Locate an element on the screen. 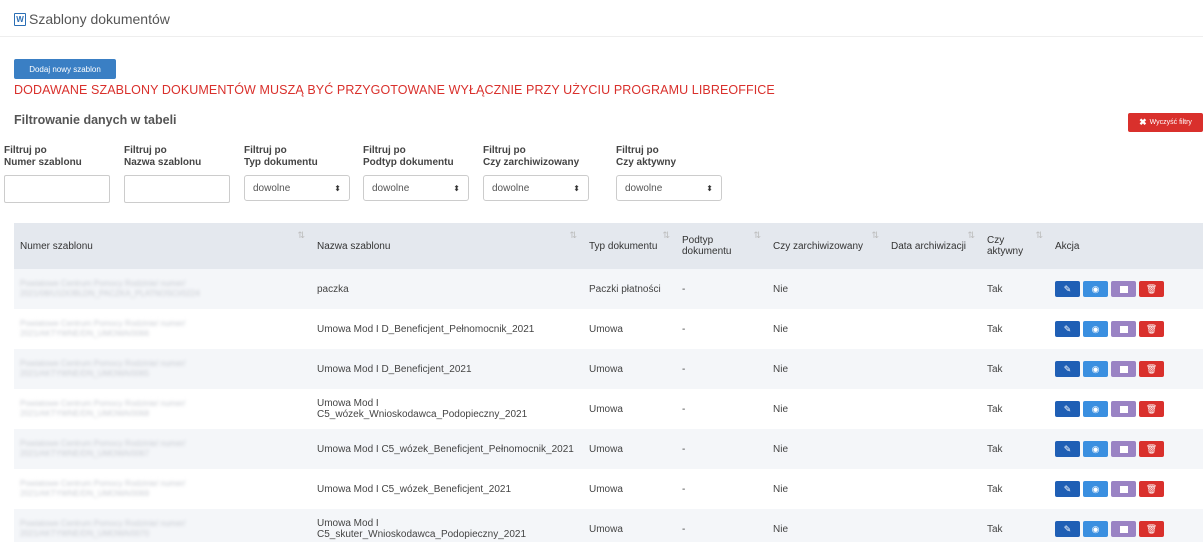 The width and height of the screenshot is (1203, 542). column-label: Akcja is located at coordinates (1067, 246).